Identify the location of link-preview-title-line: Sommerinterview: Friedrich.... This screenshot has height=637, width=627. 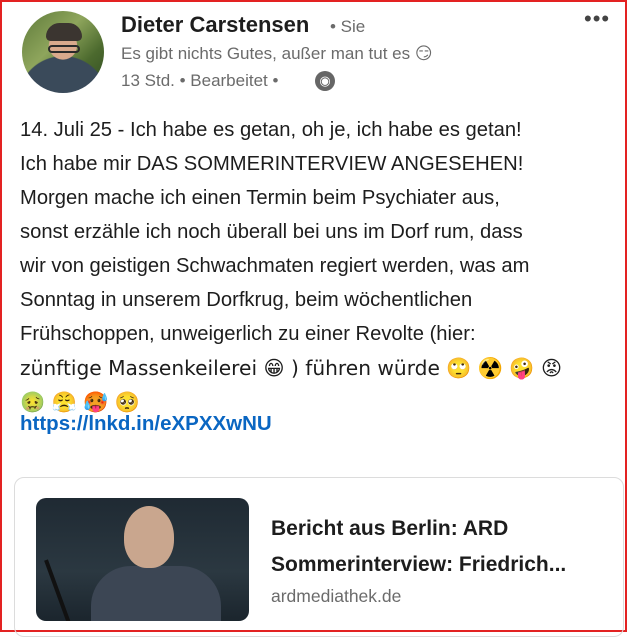
(419, 564).